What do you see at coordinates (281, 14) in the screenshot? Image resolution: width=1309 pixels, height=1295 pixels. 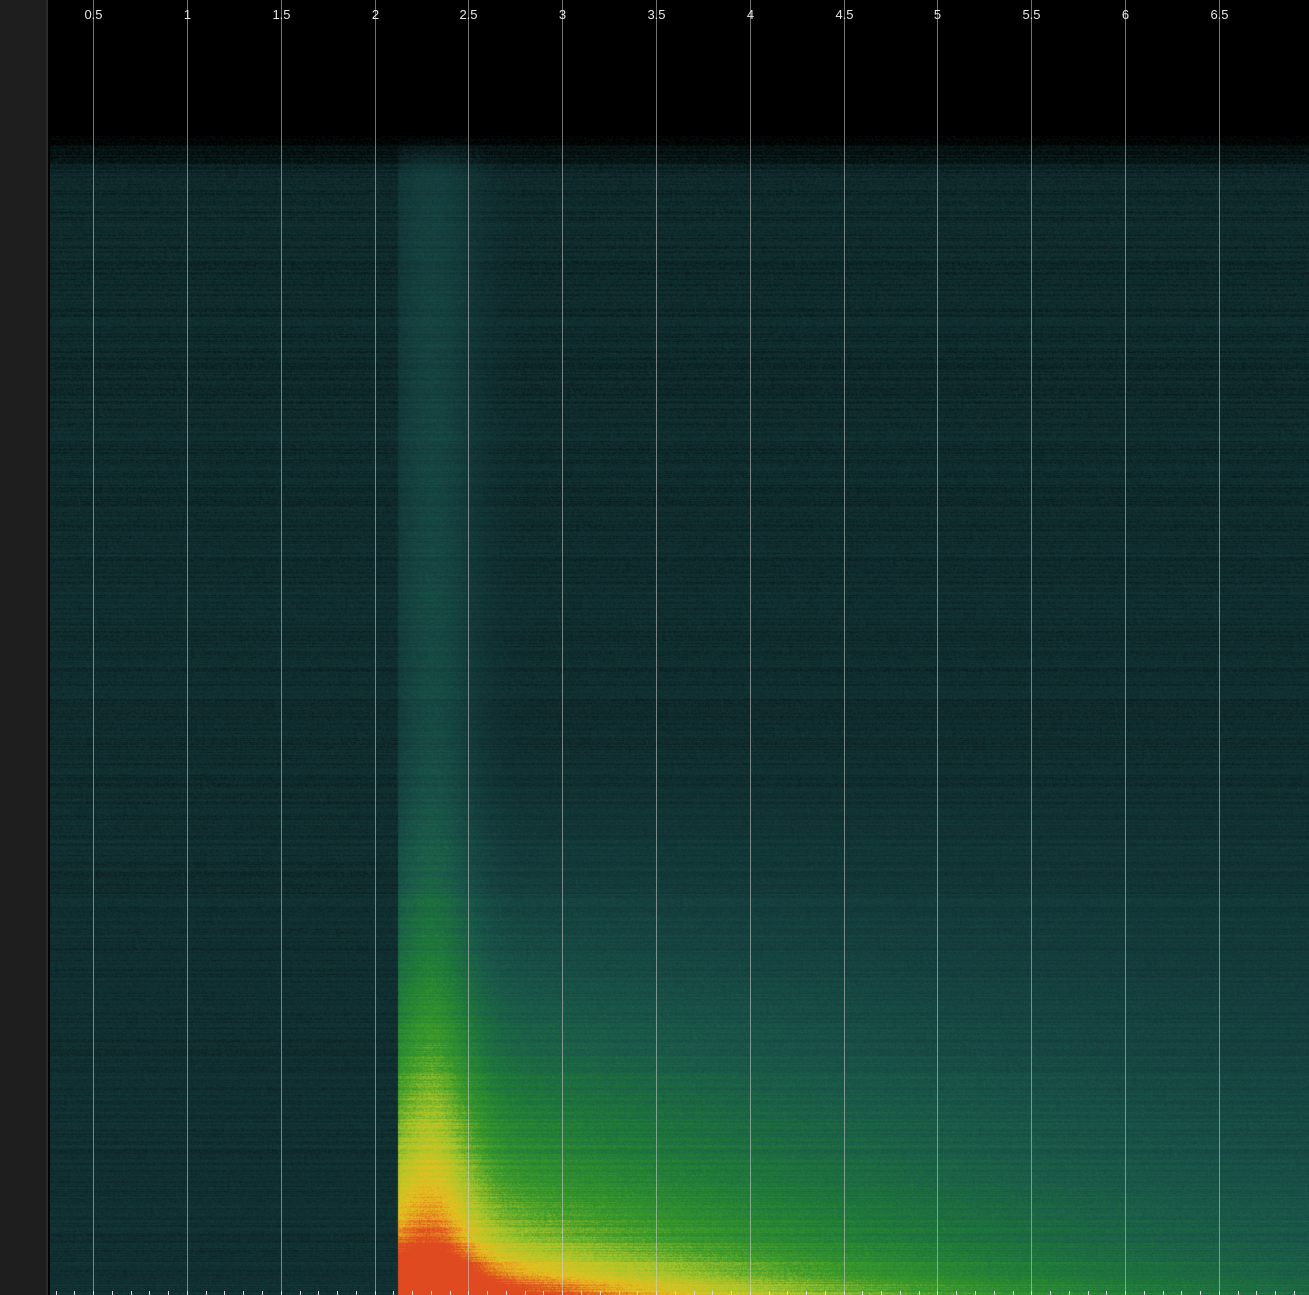 I see `time-tick-label: 1.5` at bounding box center [281, 14].